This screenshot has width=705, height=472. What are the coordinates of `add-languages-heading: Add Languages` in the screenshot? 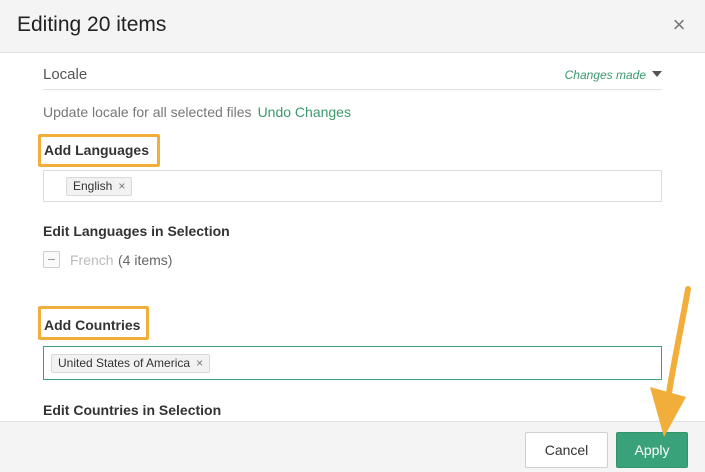 It's located at (97, 150).